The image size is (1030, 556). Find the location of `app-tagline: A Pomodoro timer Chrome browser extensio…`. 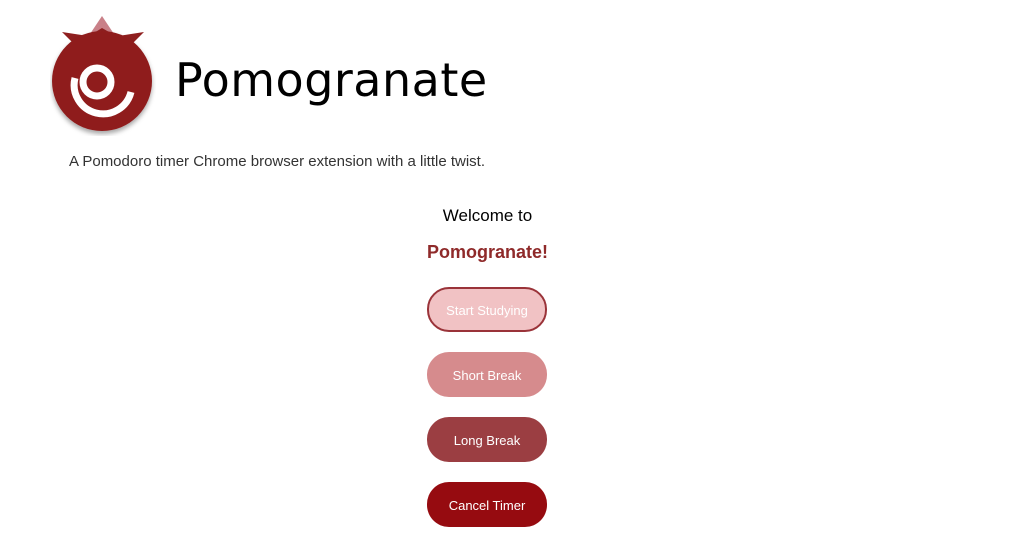

app-tagline: A Pomodoro timer Chrome browser extensio… is located at coordinates (277, 161).